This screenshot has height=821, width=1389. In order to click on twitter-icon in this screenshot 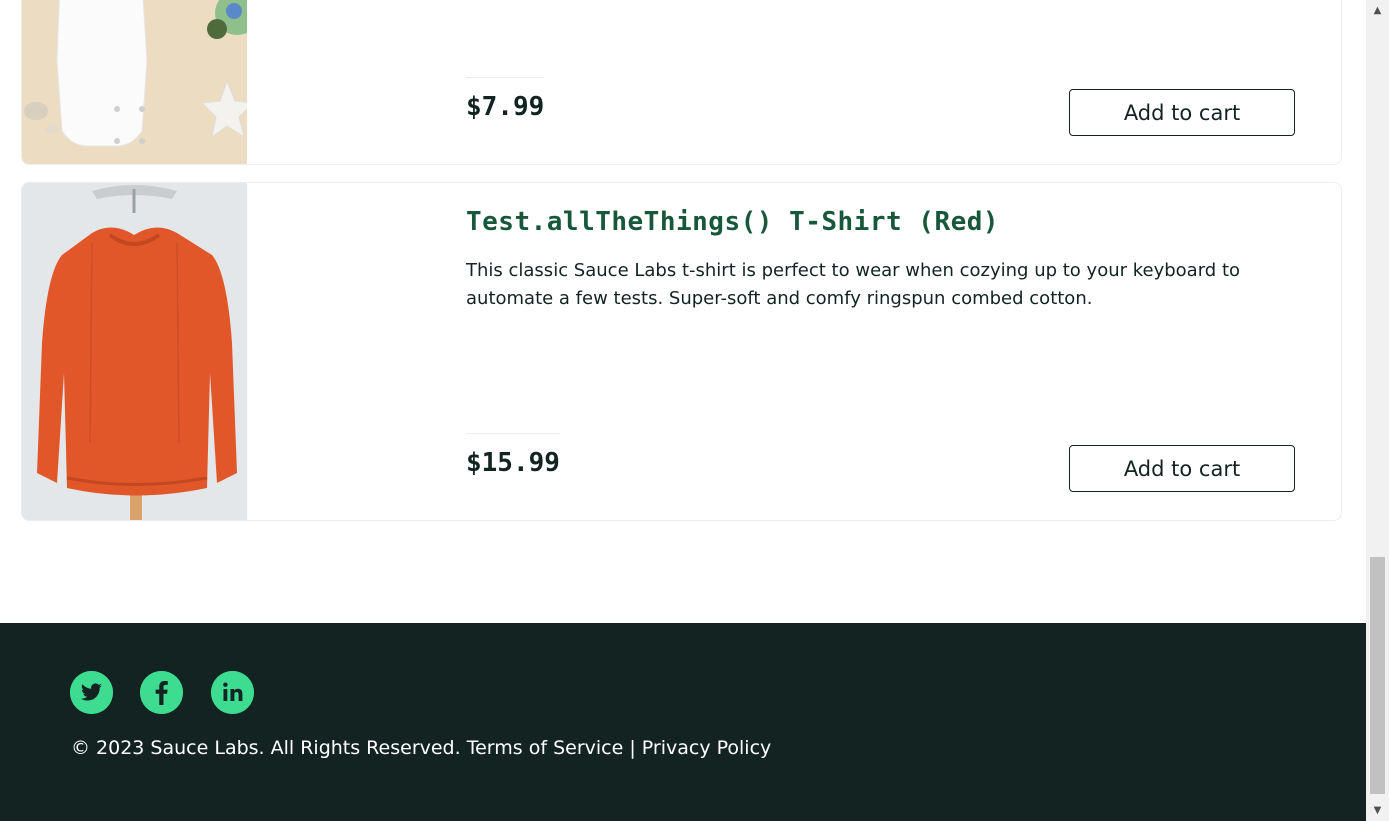, I will do `click(91, 692)`.